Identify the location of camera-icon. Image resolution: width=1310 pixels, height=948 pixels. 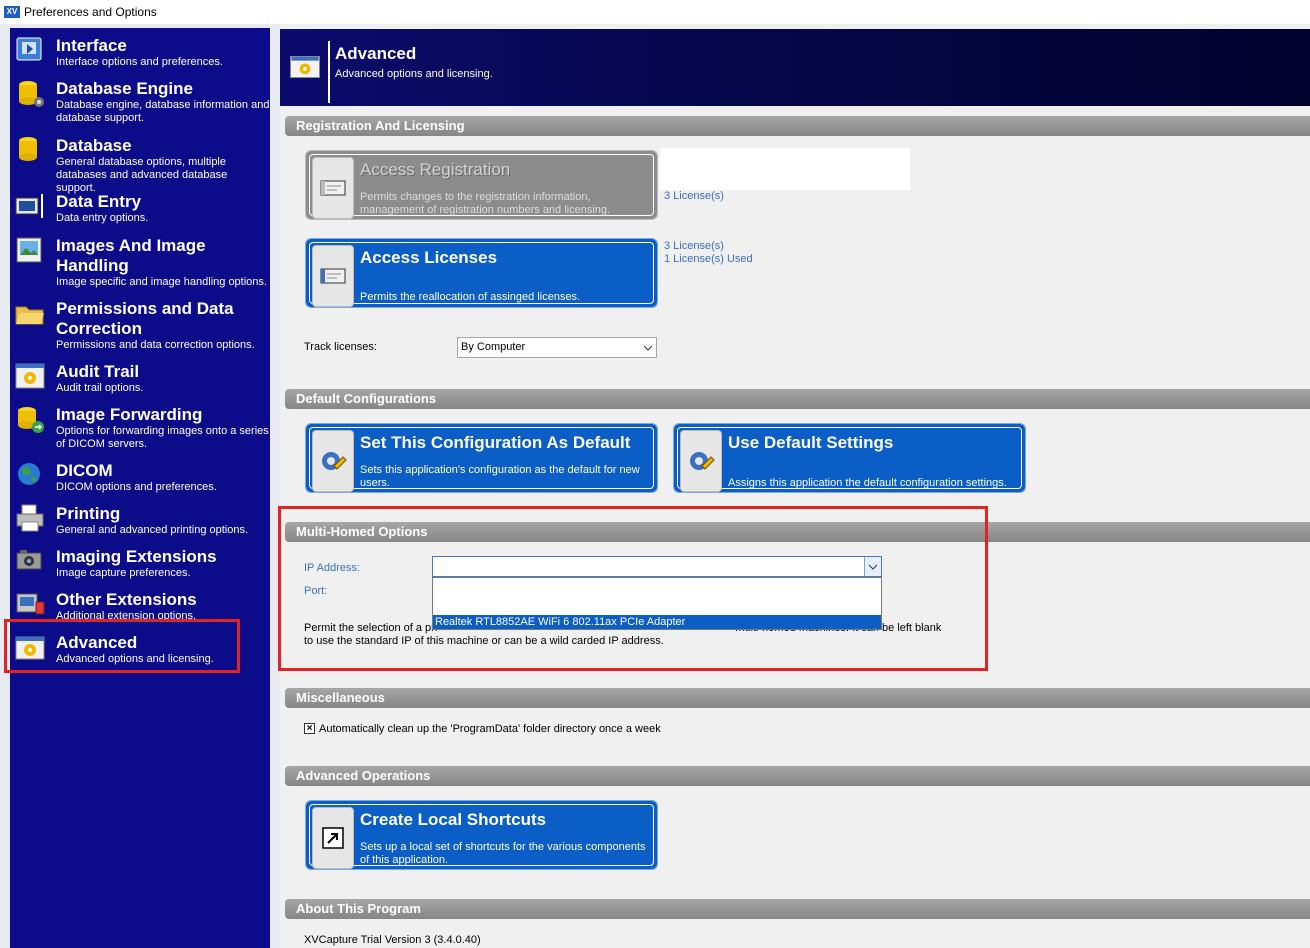
(29, 560).